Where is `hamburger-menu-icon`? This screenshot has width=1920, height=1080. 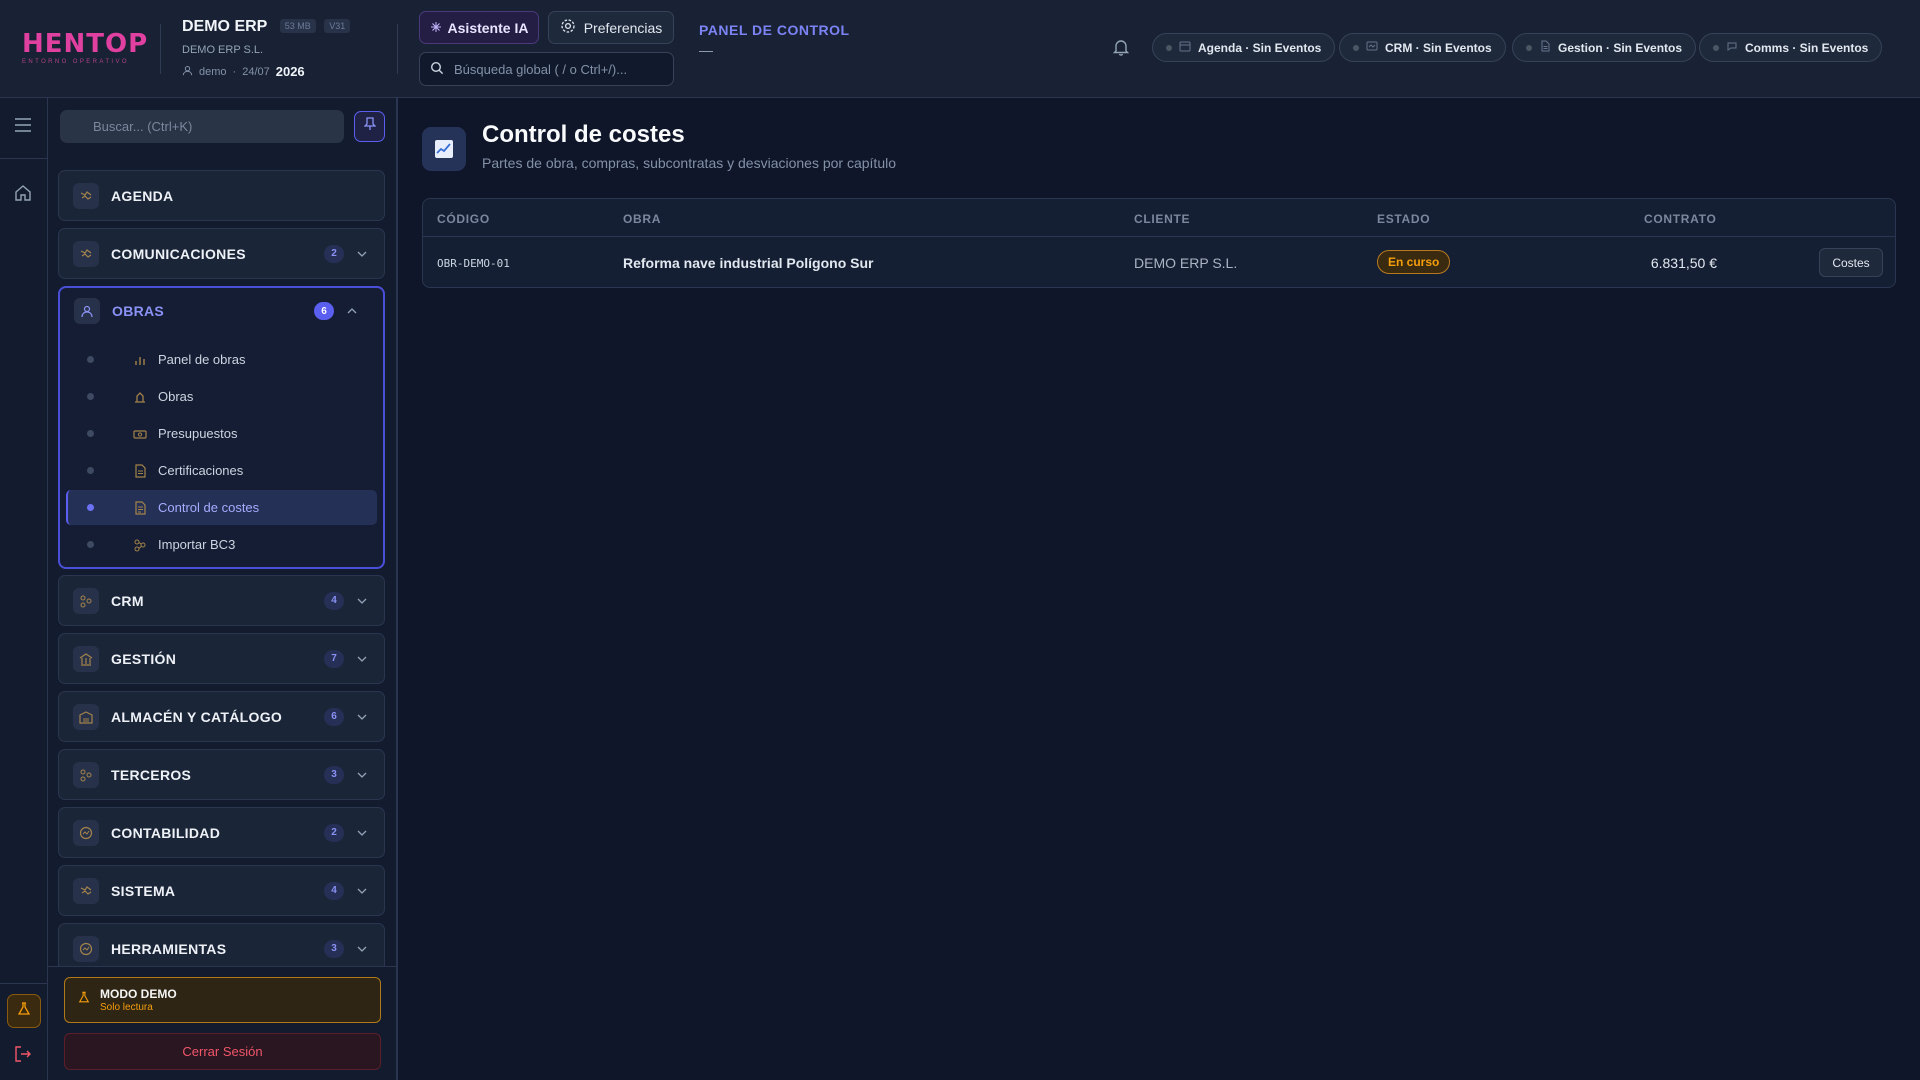
hamburger-menu-icon is located at coordinates (23, 127).